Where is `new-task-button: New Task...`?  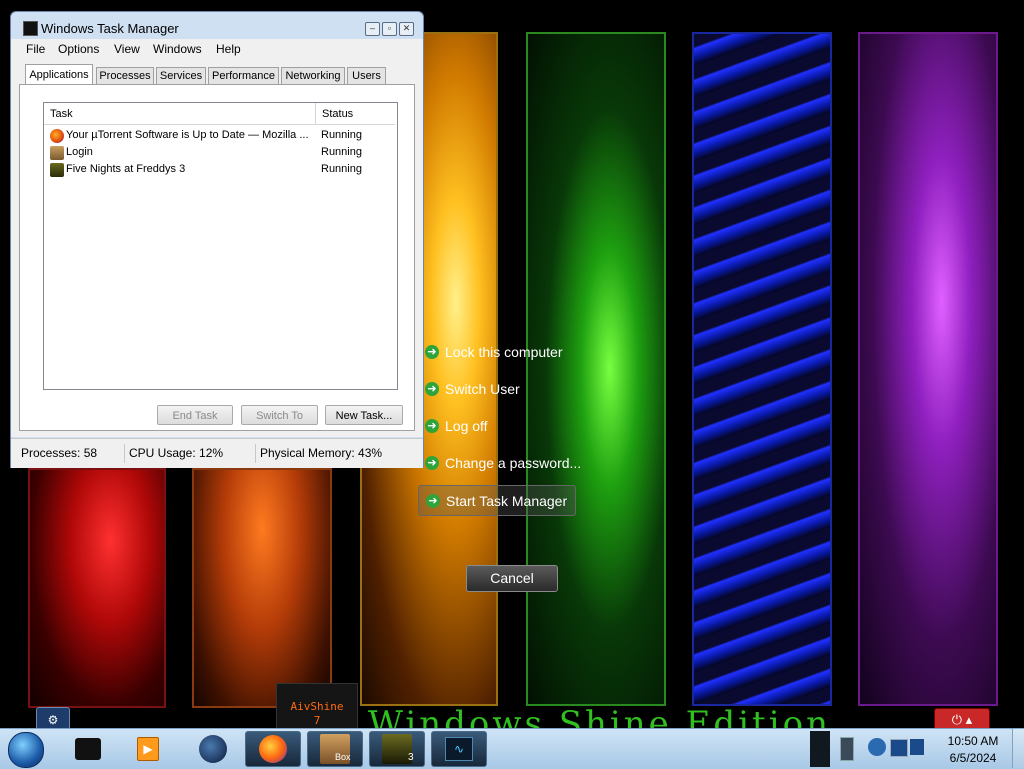
new-task-button: New Task... is located at coordinates (364, 415).